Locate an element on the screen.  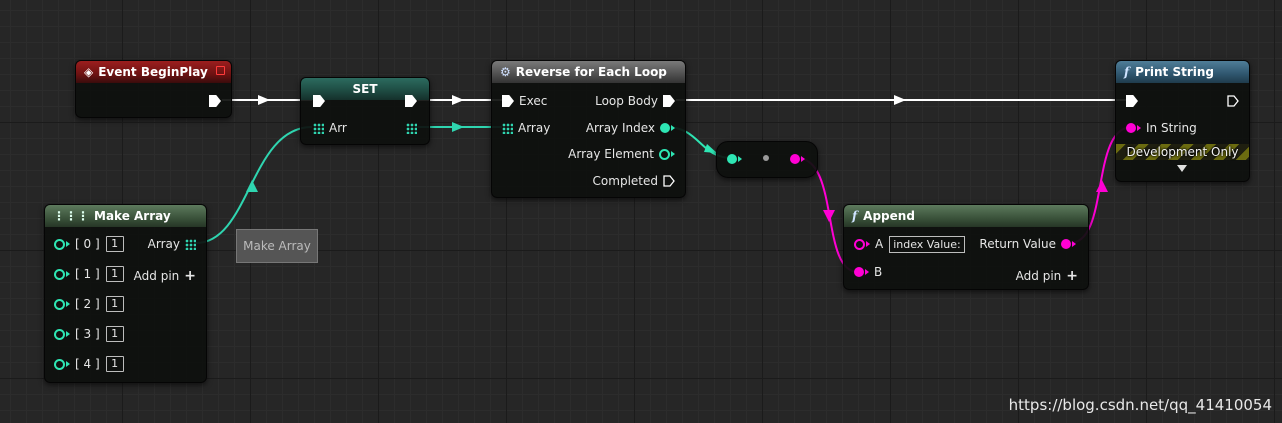
append-add-pin: Add pin + is located at coordinates (1047, 276).